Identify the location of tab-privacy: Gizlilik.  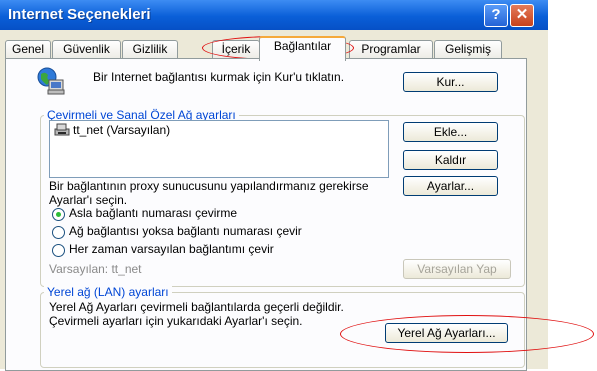
(150, 49).